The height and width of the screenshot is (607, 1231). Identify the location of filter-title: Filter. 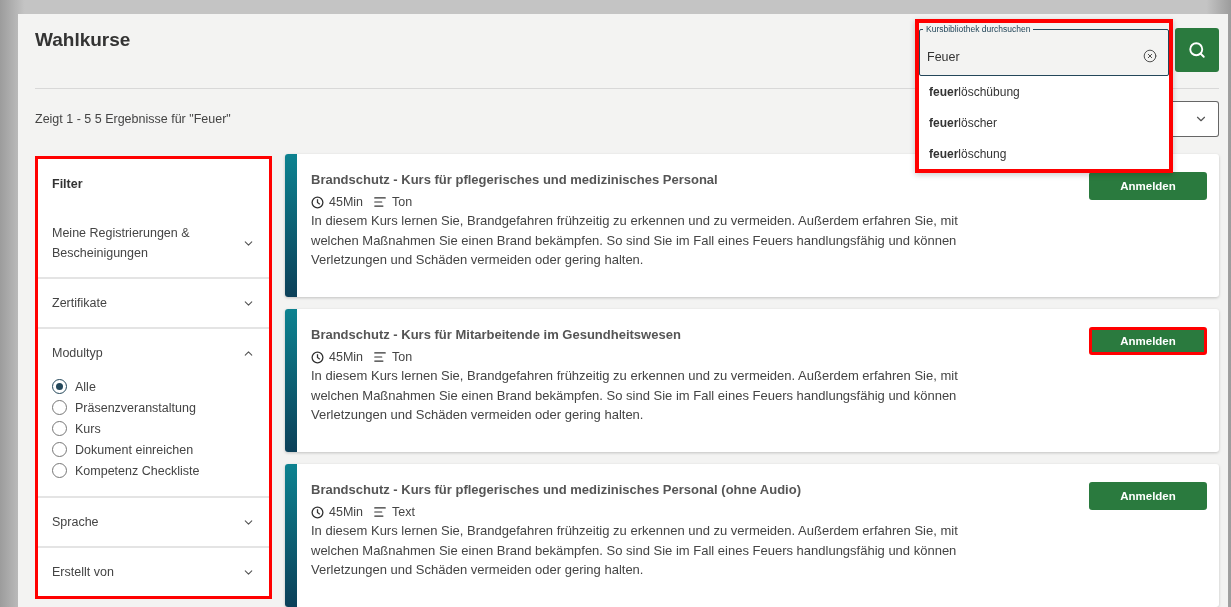
(67, 184).